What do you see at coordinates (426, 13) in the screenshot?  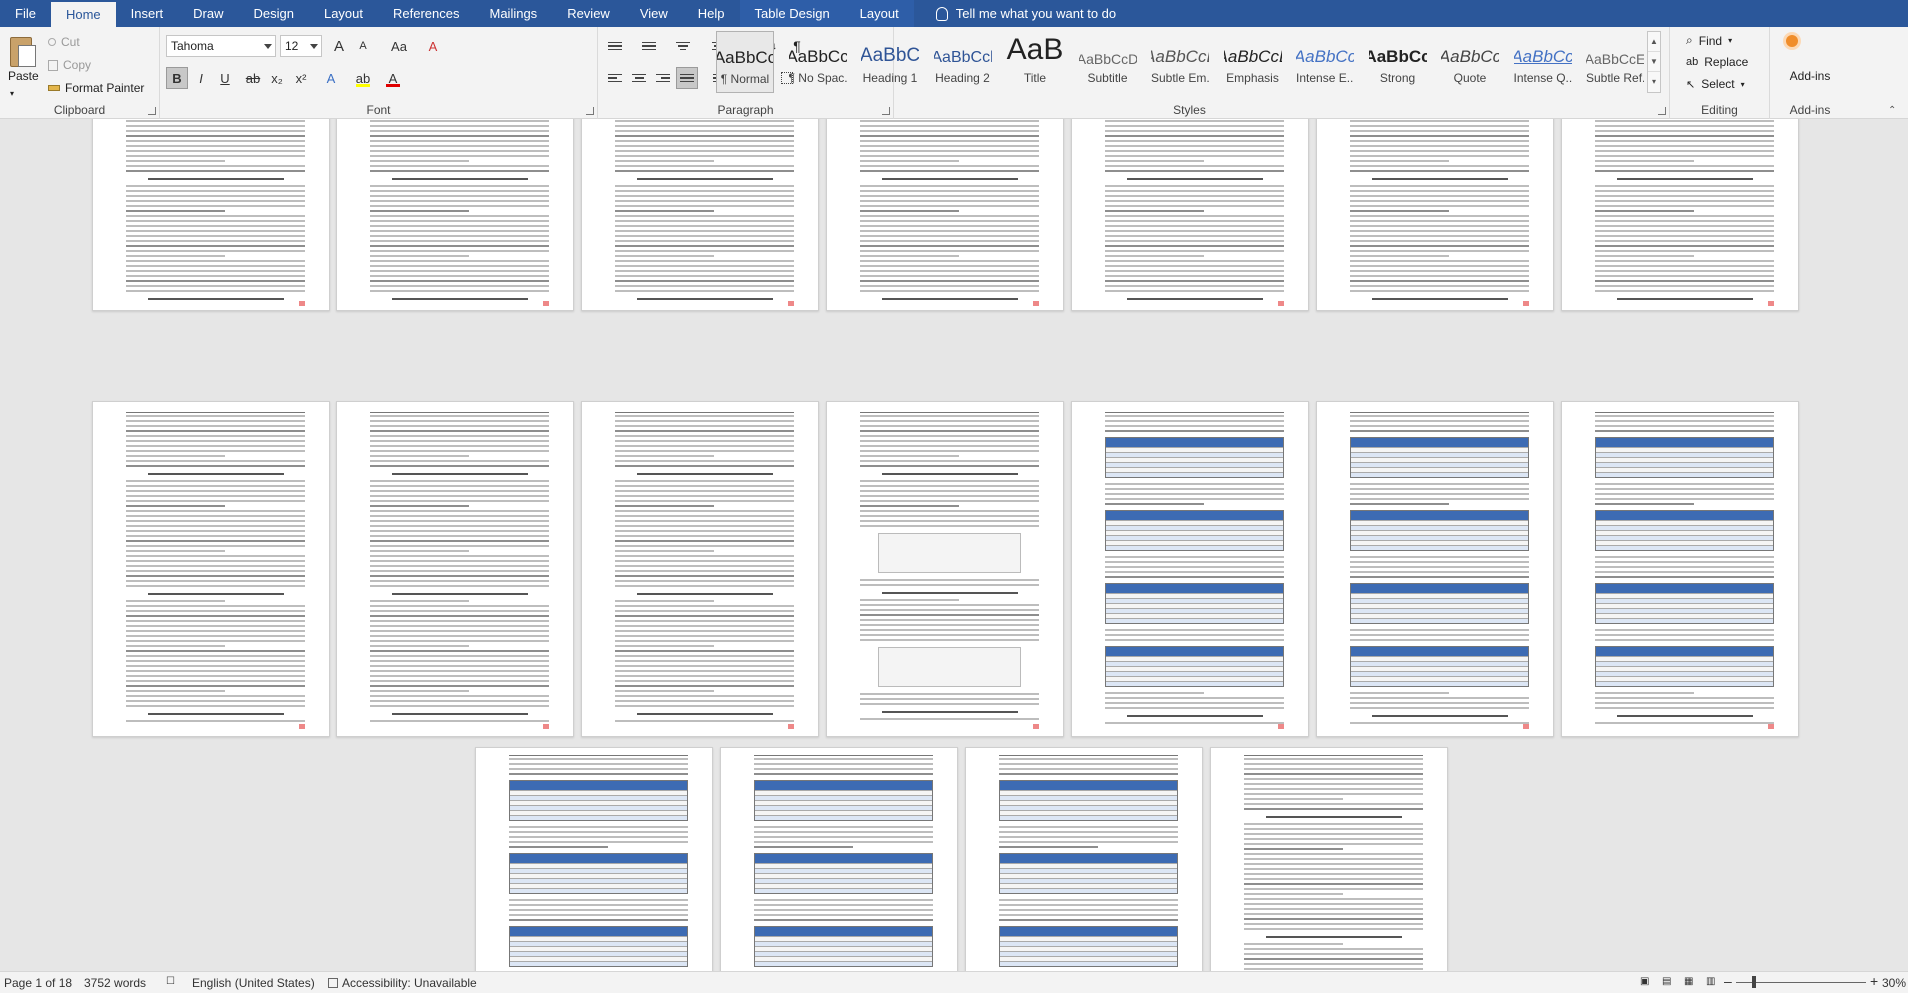 I see `tab-references: References` at bounding box center [426, 13].